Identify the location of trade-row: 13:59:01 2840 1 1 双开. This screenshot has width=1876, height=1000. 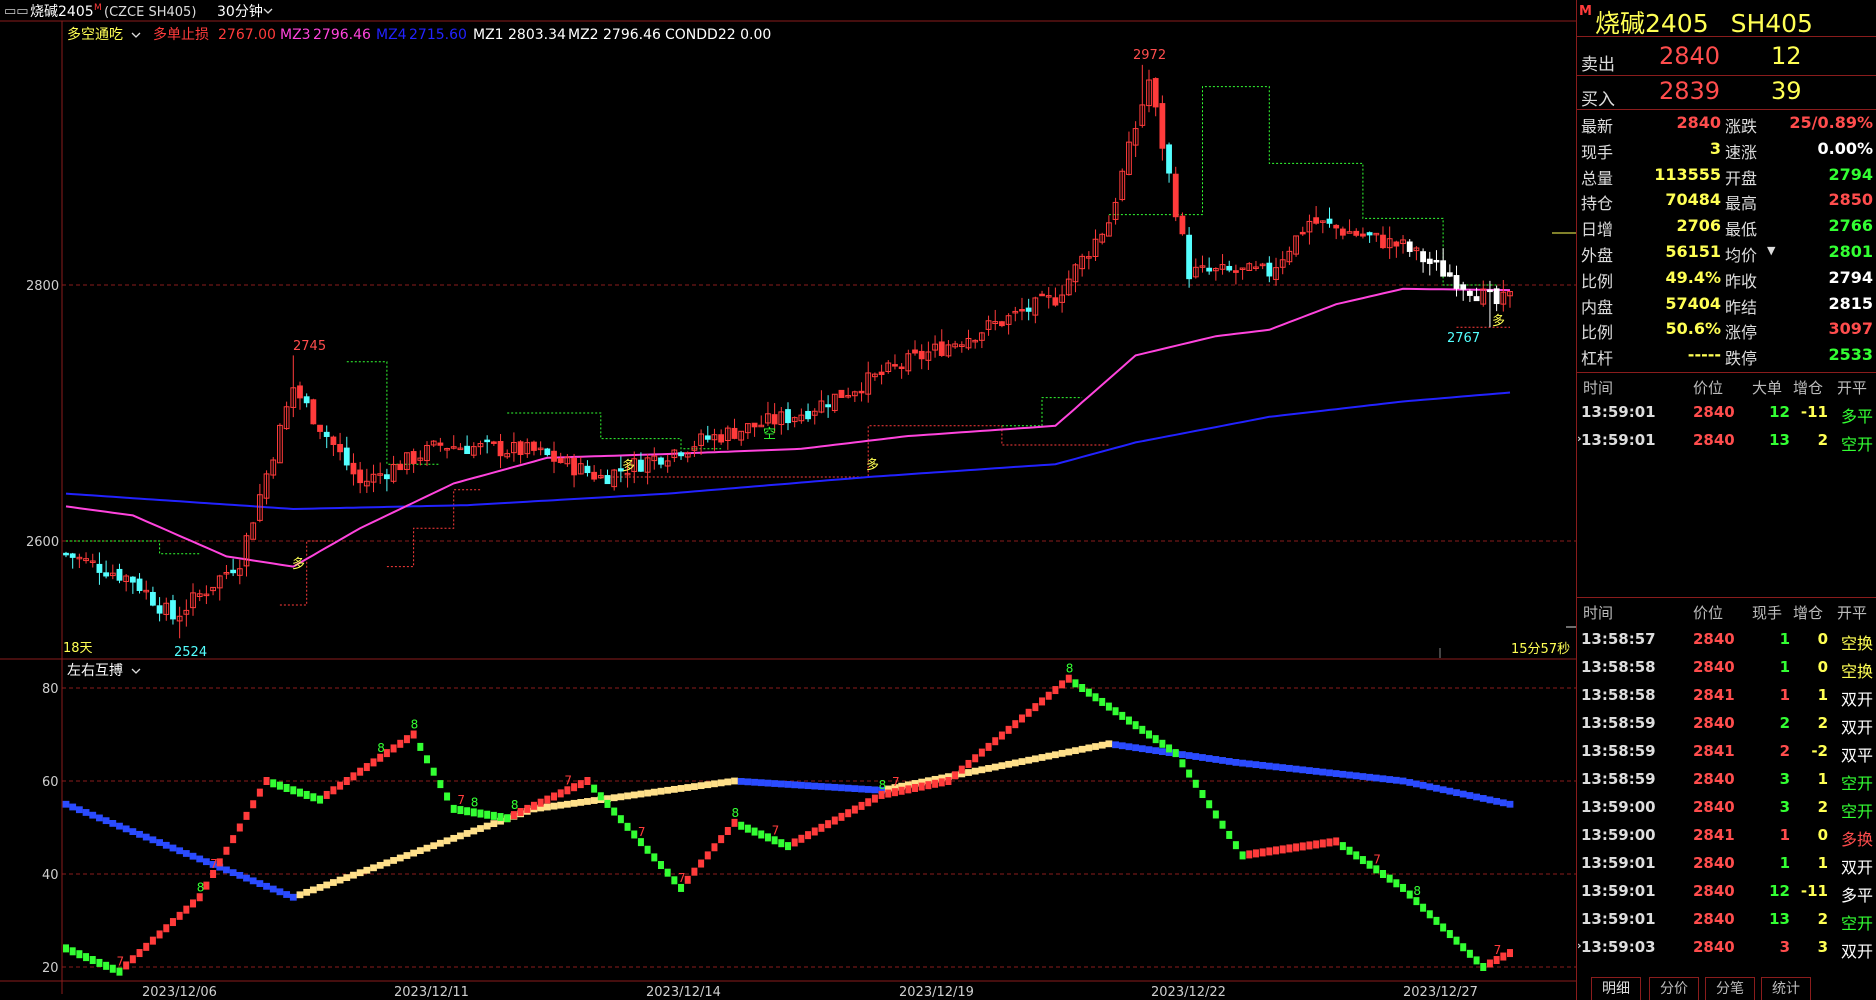
(1727, 868).